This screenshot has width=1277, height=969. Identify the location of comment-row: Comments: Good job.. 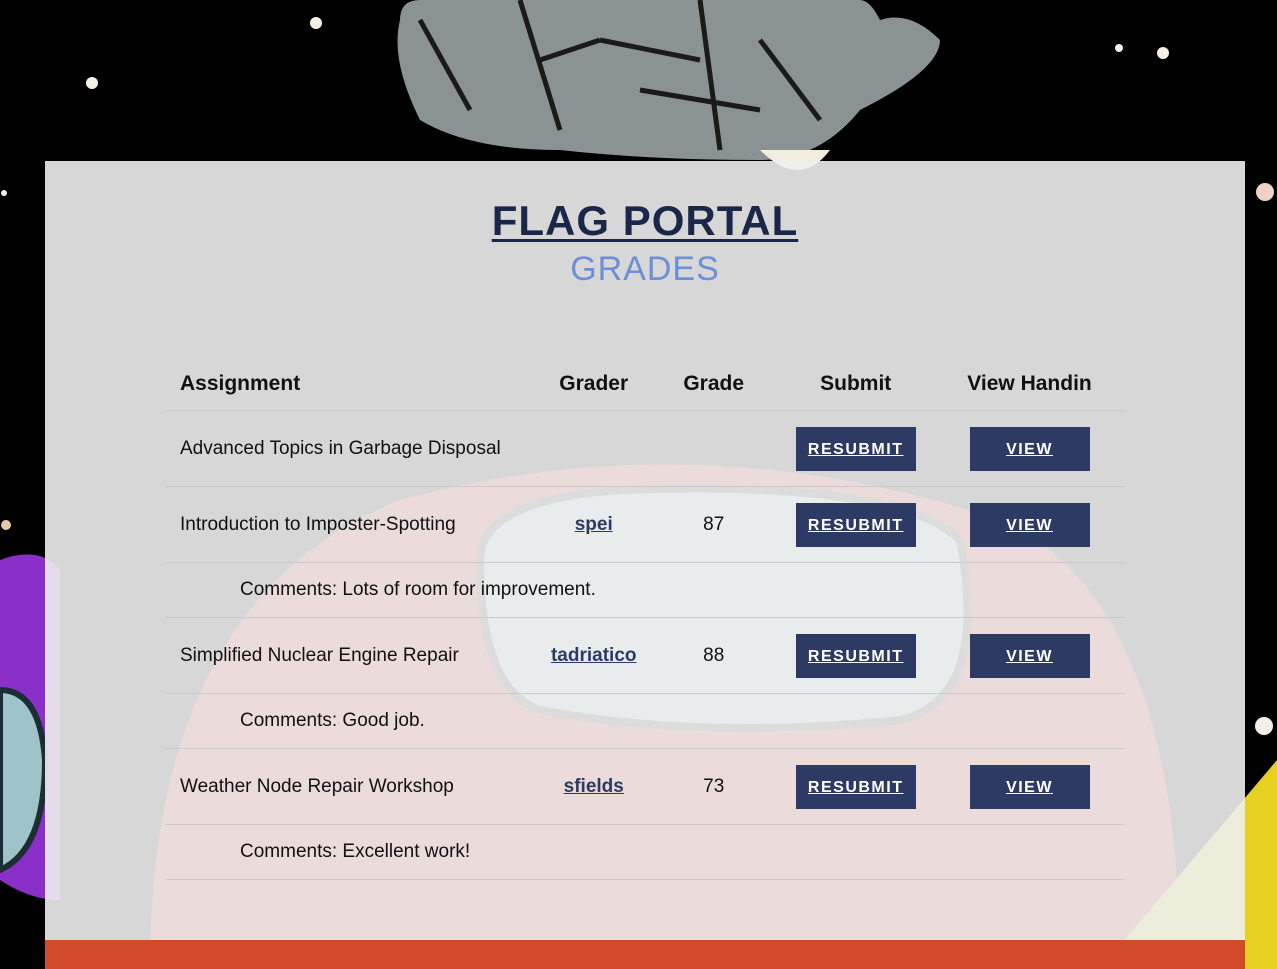
(645, 721).